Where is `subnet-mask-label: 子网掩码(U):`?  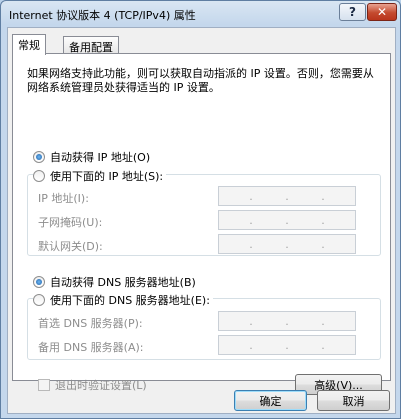 subnet-mask-label: 子网掩码(U): is located at coordinates (70, 222).